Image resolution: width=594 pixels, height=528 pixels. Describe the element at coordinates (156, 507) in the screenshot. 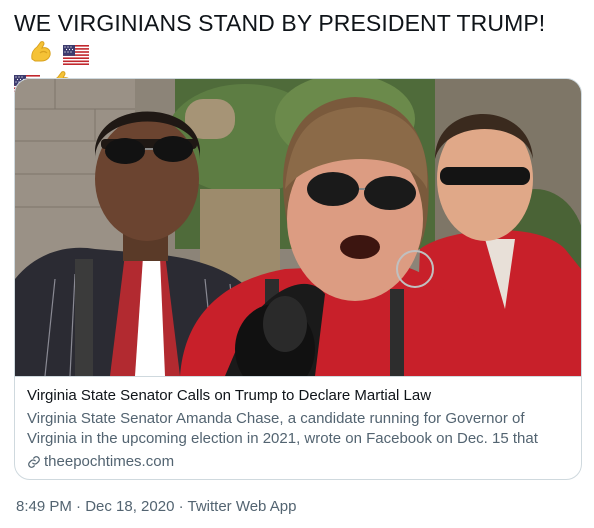

I see `tweet-timestamp: 8:49 PM · Dec 18, 2020 · Twitter Web App` at that location.